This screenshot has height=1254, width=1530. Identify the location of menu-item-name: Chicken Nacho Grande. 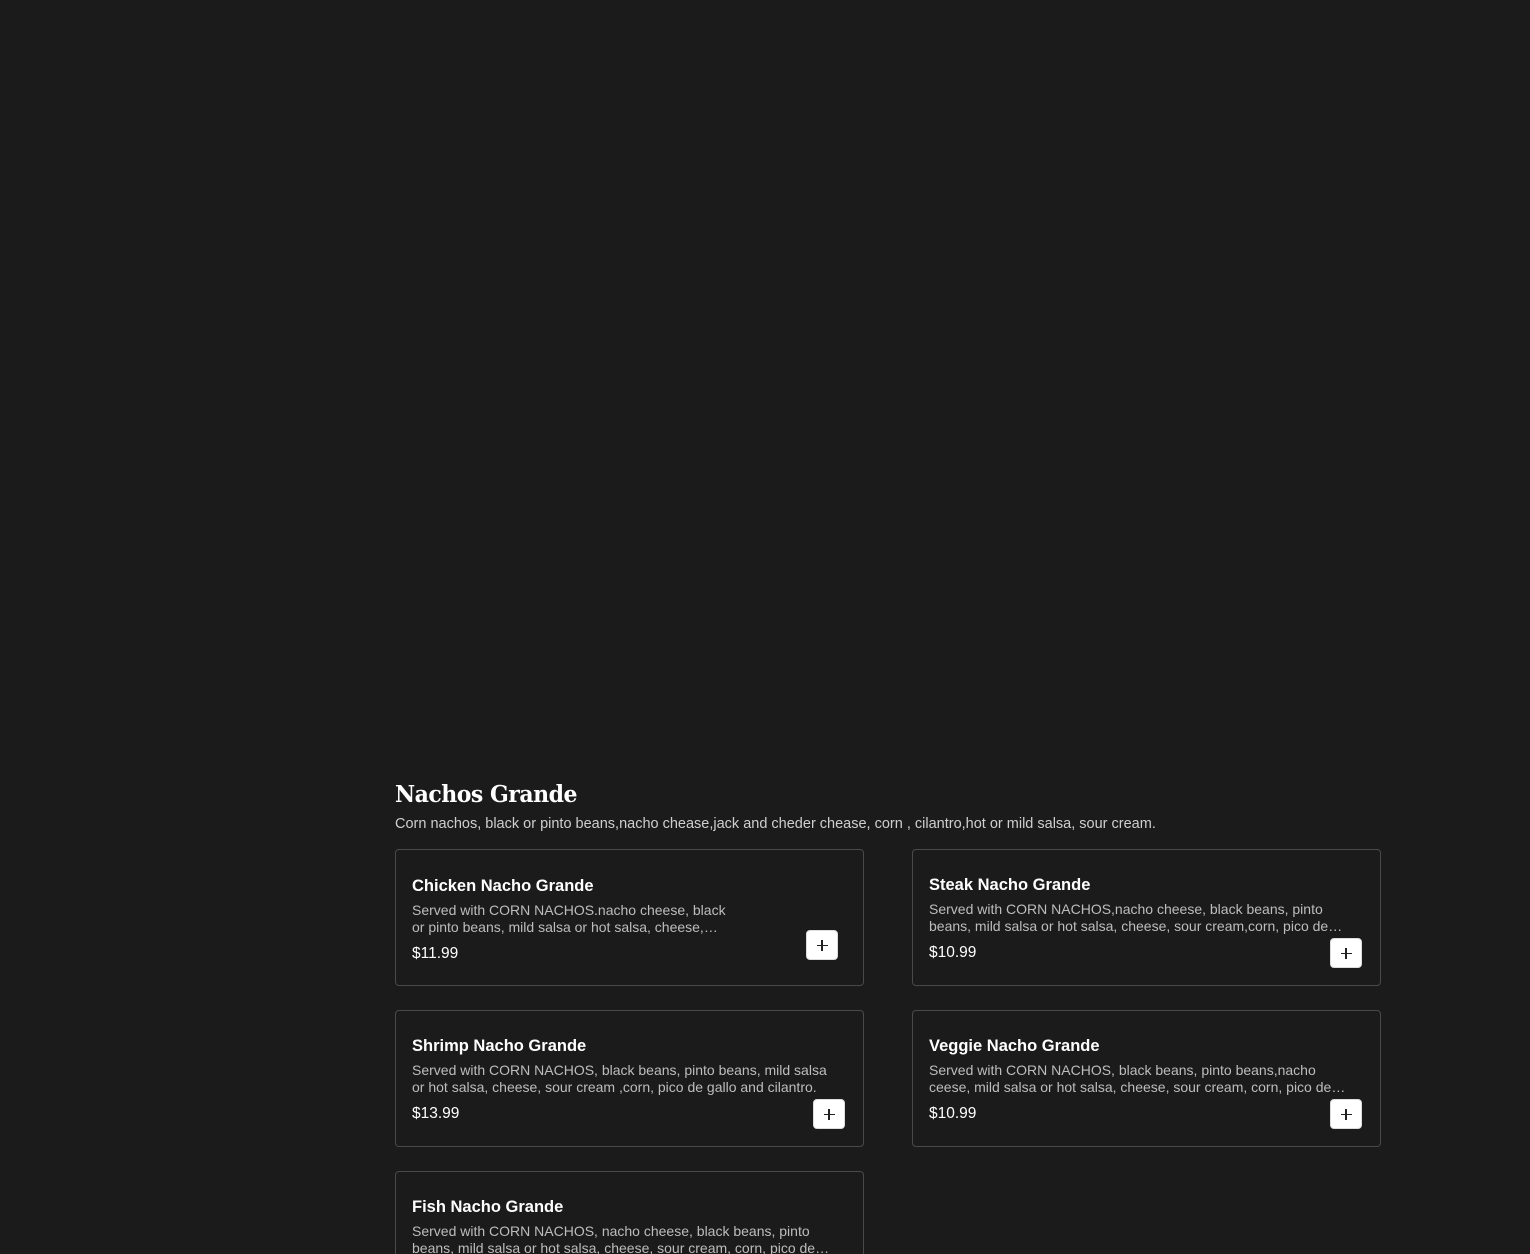
(503, 886).